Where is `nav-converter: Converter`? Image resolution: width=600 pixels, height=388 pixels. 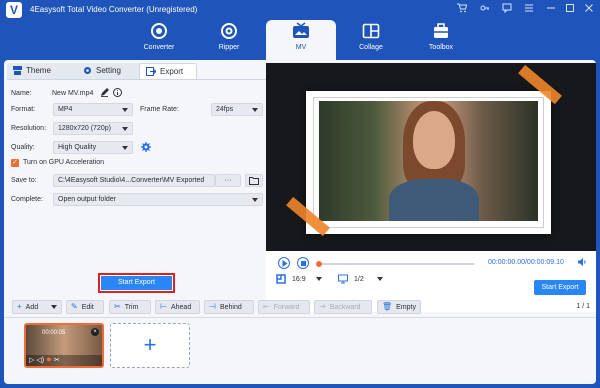 nav-converter: Converter is located at coordinates (159, 40).